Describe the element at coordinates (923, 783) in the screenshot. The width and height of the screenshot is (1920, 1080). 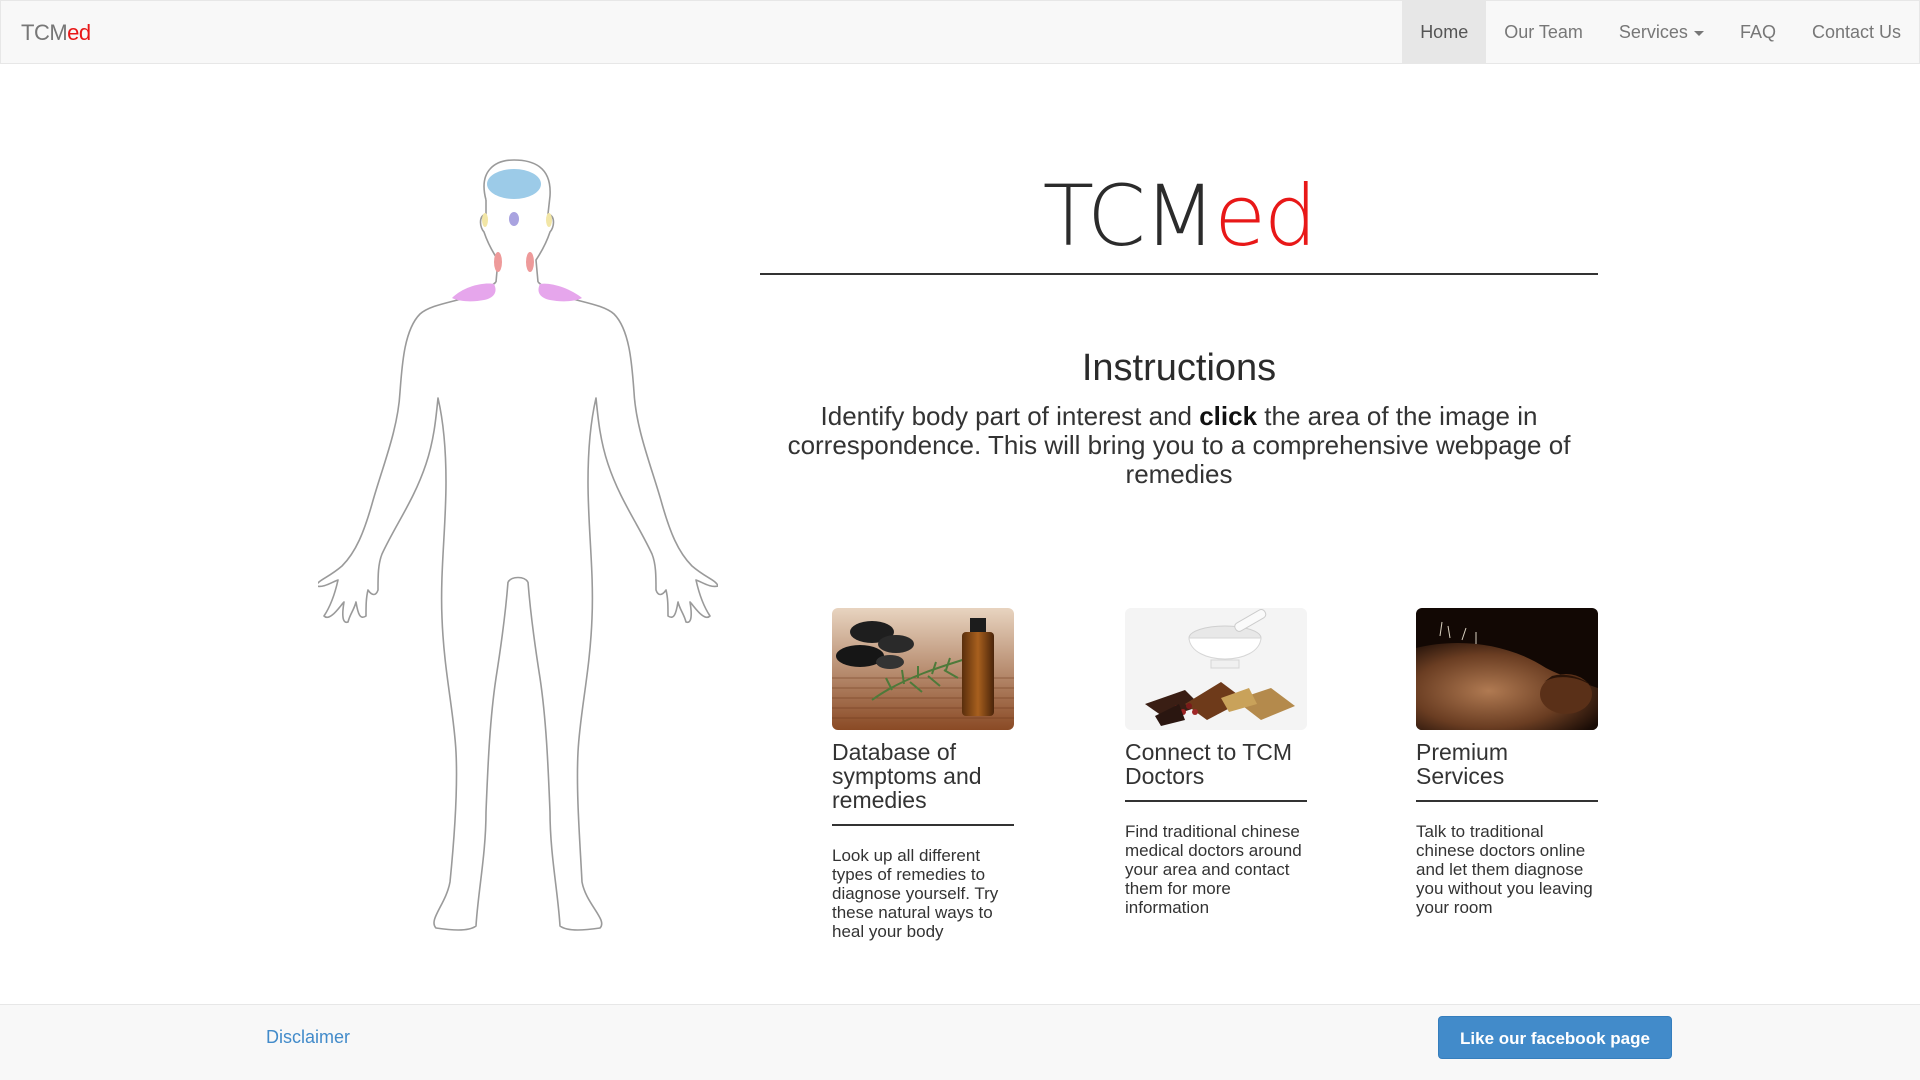
I see `card-title-database: Database of symptoms and remedies` at that location.